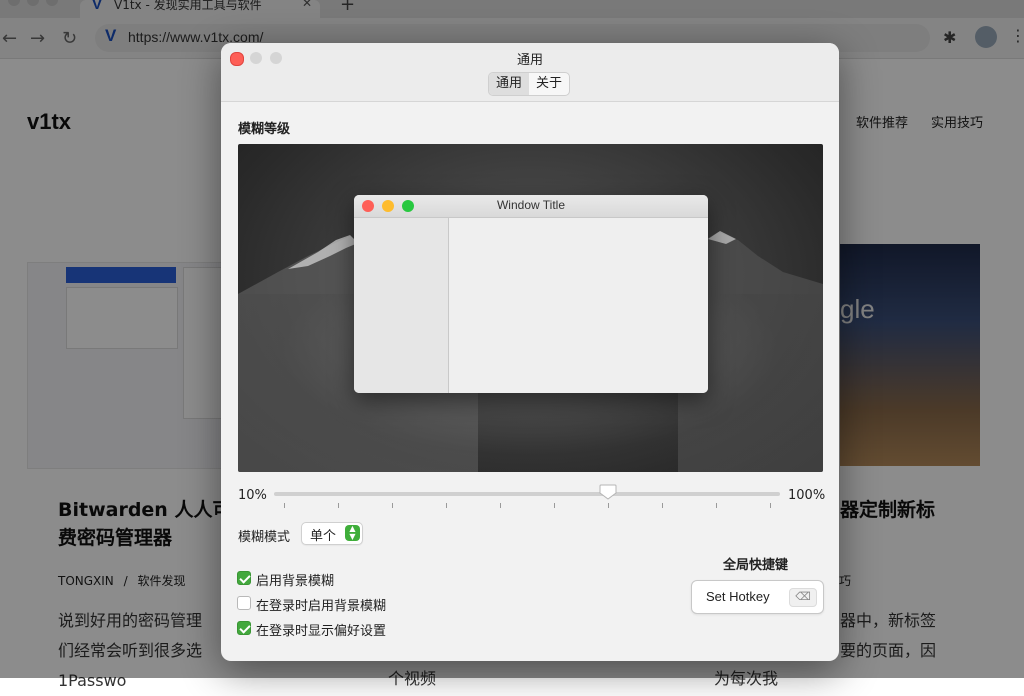 This screenshot has width=1024, height=696. What do you see at coordinates (401, 305) in the screenshot?
I see `sample-window-sidebar` at bounding box center [401, 305].